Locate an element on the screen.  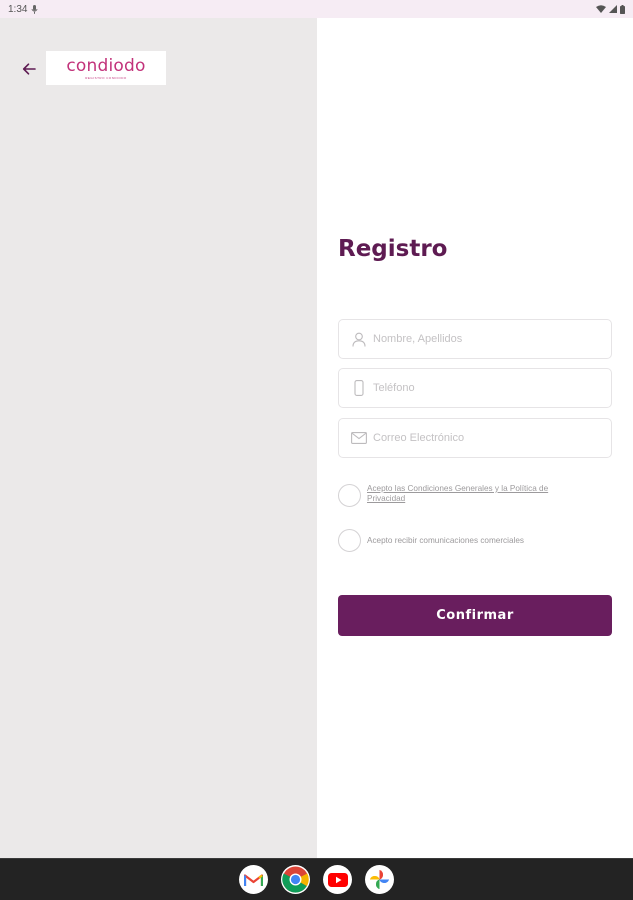
status-right is located at coordinates (610, 9).